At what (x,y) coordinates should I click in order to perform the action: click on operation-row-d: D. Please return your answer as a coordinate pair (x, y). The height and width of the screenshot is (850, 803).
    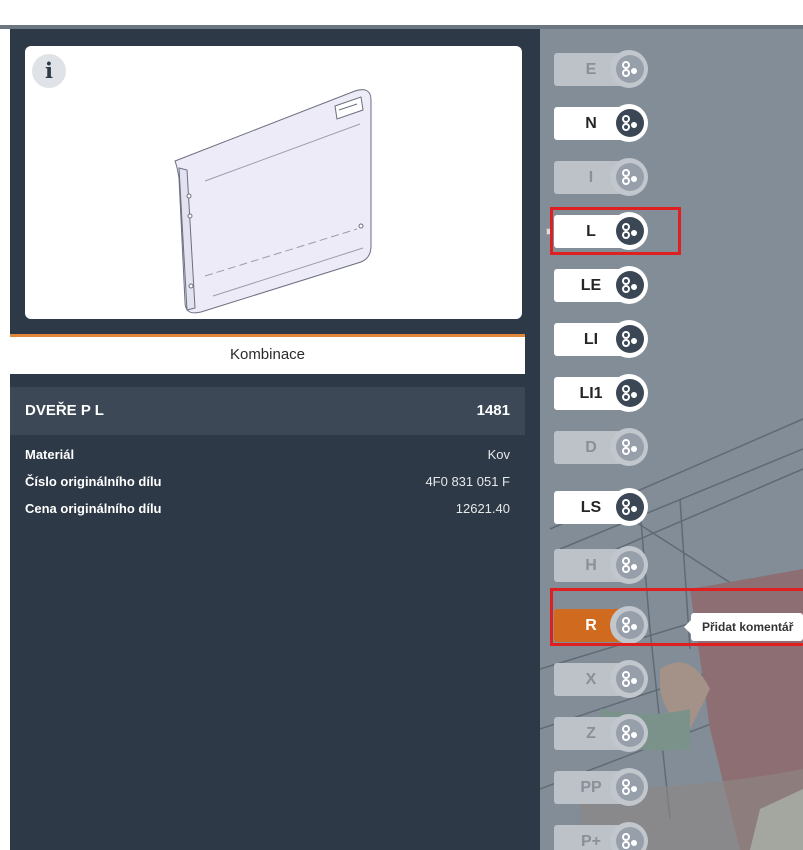
    Looking at the image, I should click on (614, 447).